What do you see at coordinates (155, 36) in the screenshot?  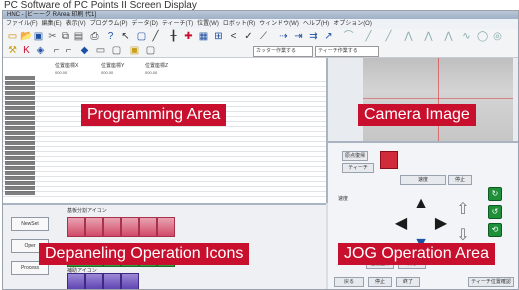 I see `line-icon: ╱` at bounding box center [155, 36].